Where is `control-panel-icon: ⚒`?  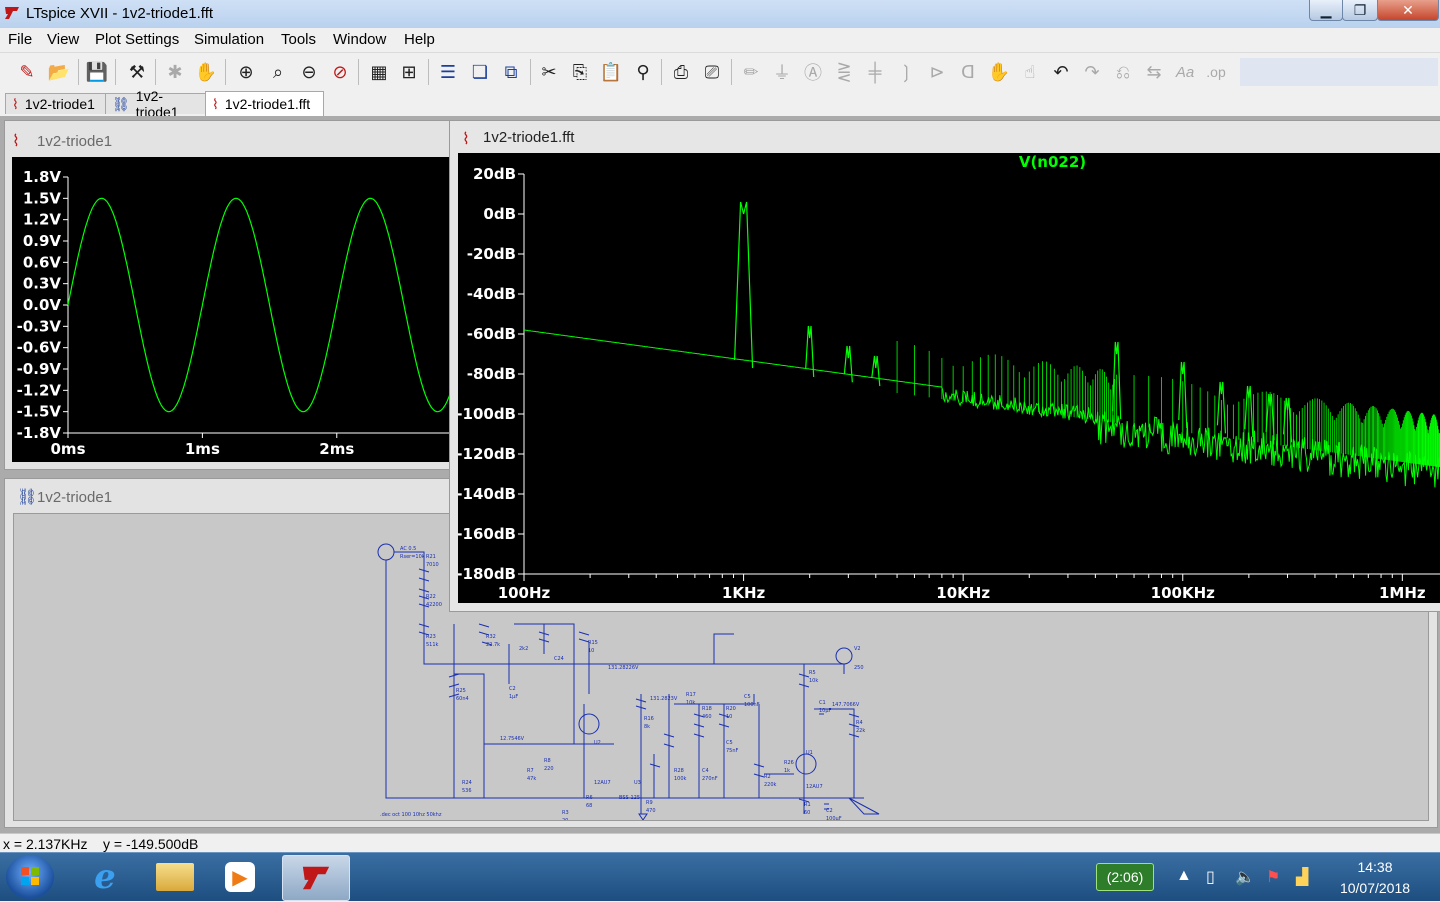 control-panel-icon: ⚒ is located at coordinates (137, 72).